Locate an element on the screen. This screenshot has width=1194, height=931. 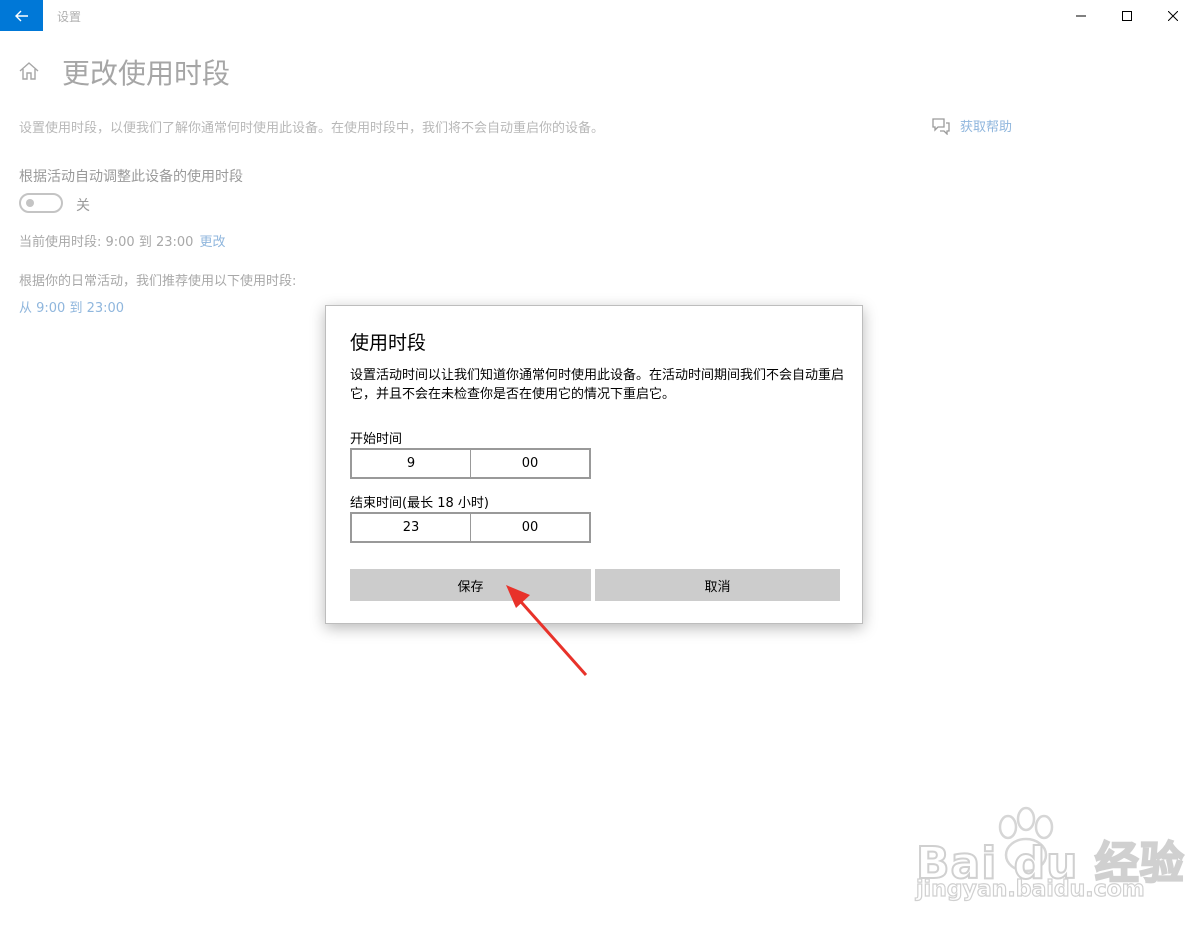
help-section: 获取帮助 is located at coordinates (971, 125).